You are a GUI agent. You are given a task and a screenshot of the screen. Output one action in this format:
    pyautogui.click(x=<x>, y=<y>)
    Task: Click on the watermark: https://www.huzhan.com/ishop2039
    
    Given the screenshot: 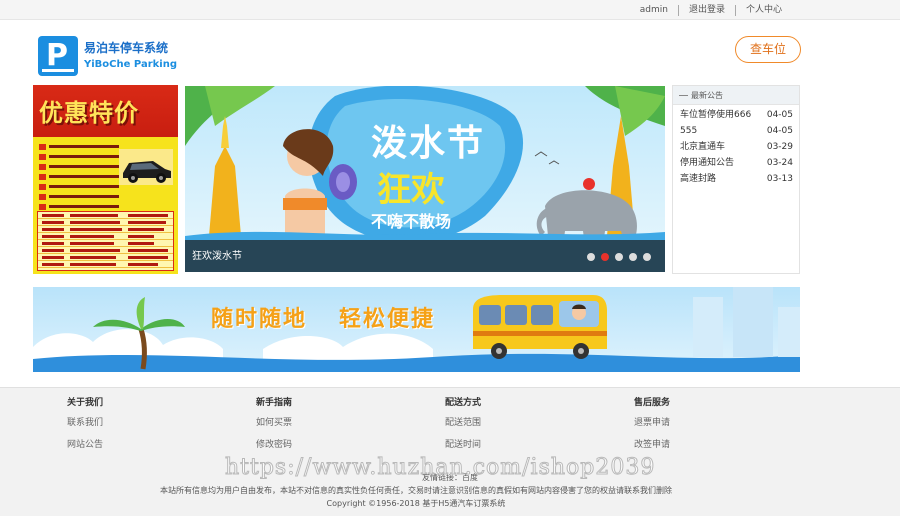 What is the action you would take?
    pyautogui.click(x=440, y=468)
    